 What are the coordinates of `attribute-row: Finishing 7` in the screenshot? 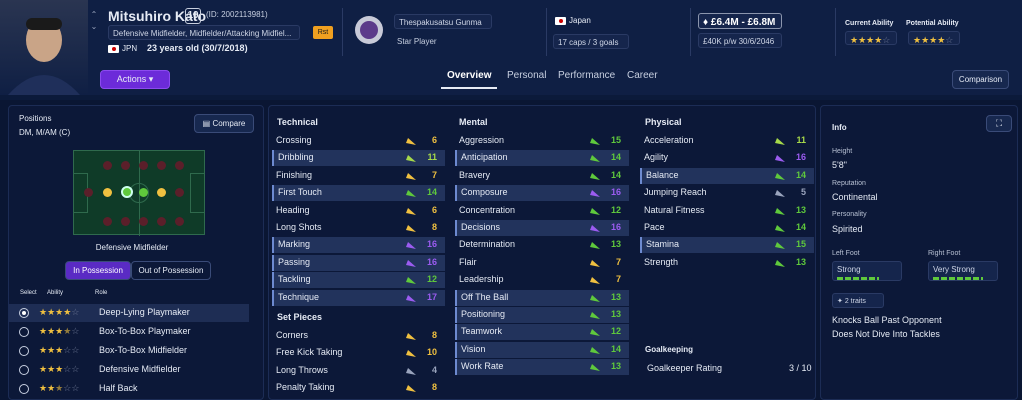 It's located at (358, 176).